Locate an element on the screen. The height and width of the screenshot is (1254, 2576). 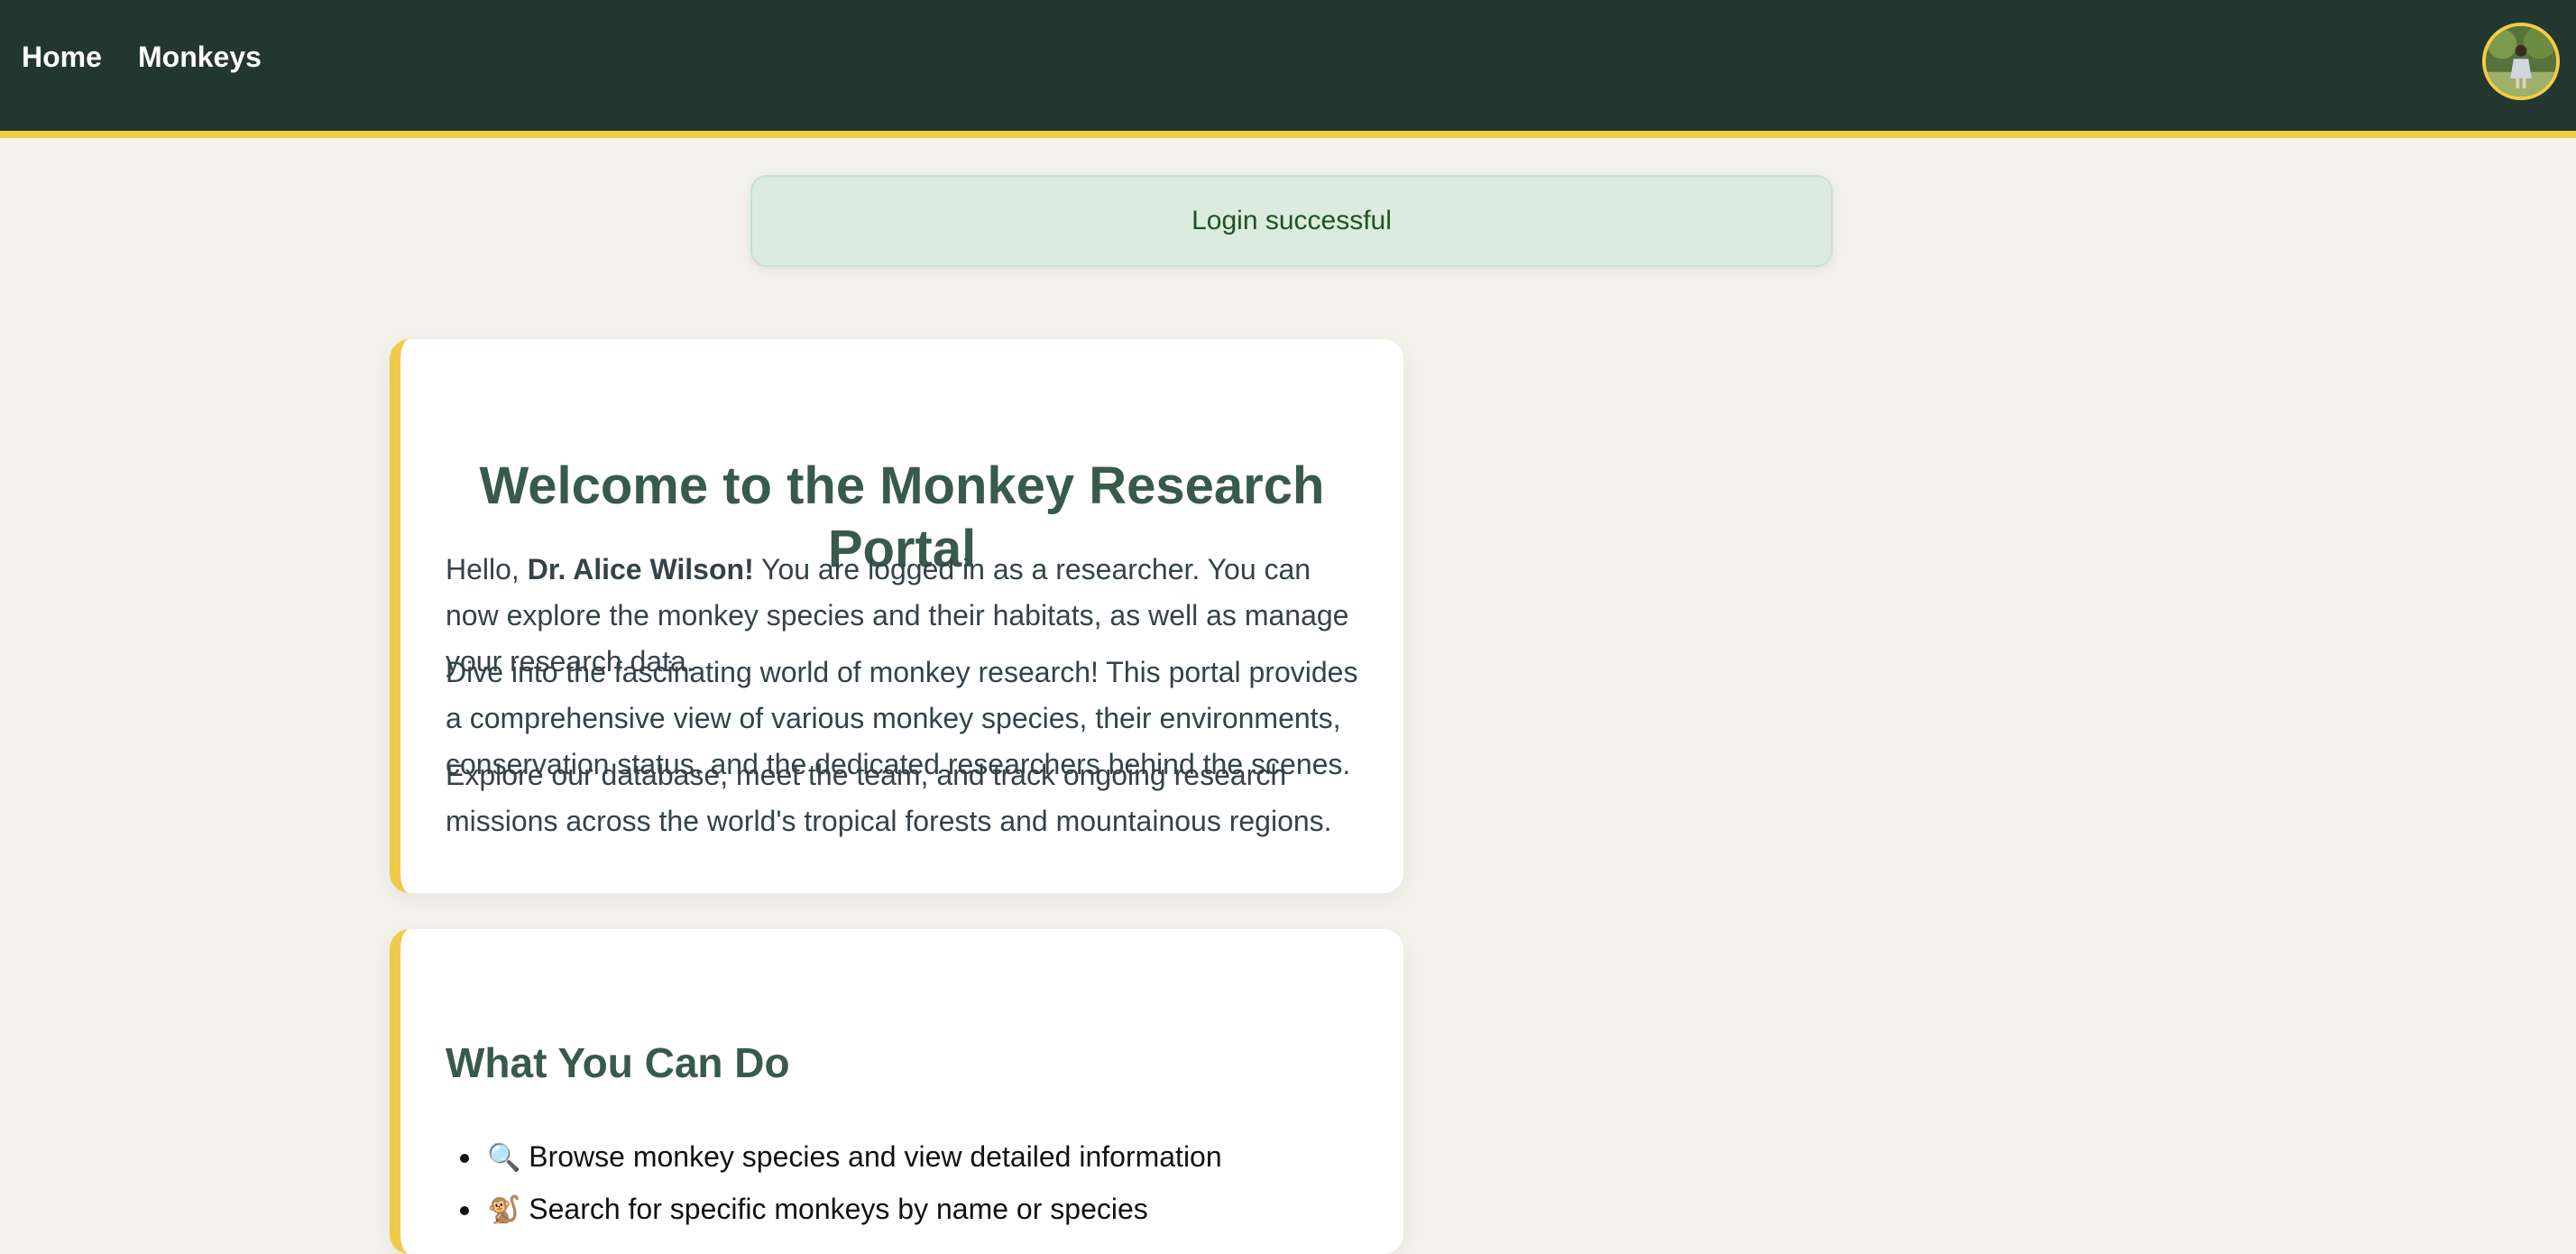
nav-monkeys-link: Monkeys is located at coordinates (200, 57).